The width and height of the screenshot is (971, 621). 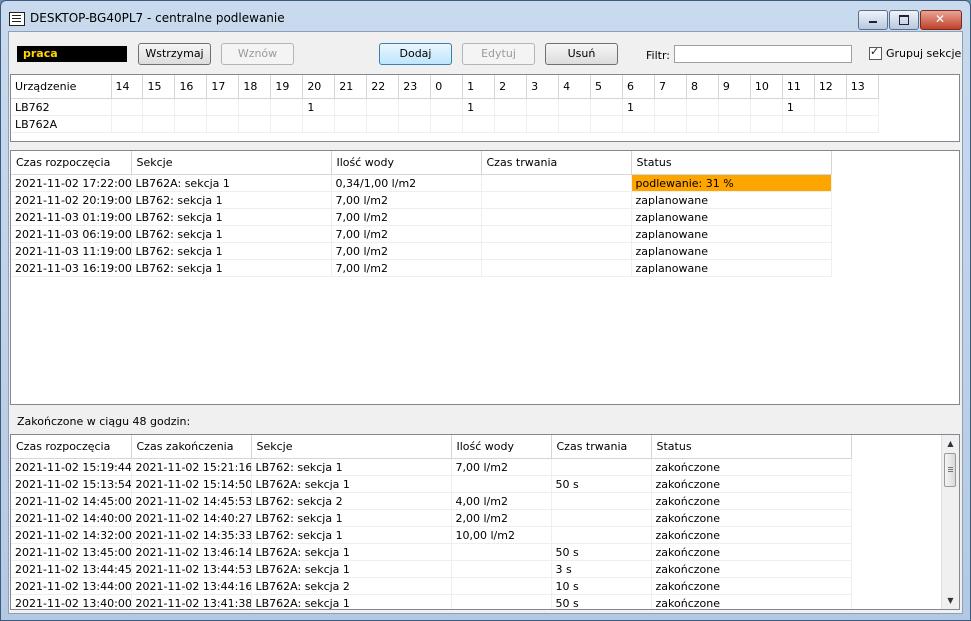 What do you see at coordinates (383, 87) in the screenshot?
I see `schedule-hour-header: 22` at bounding box center [383, 87].